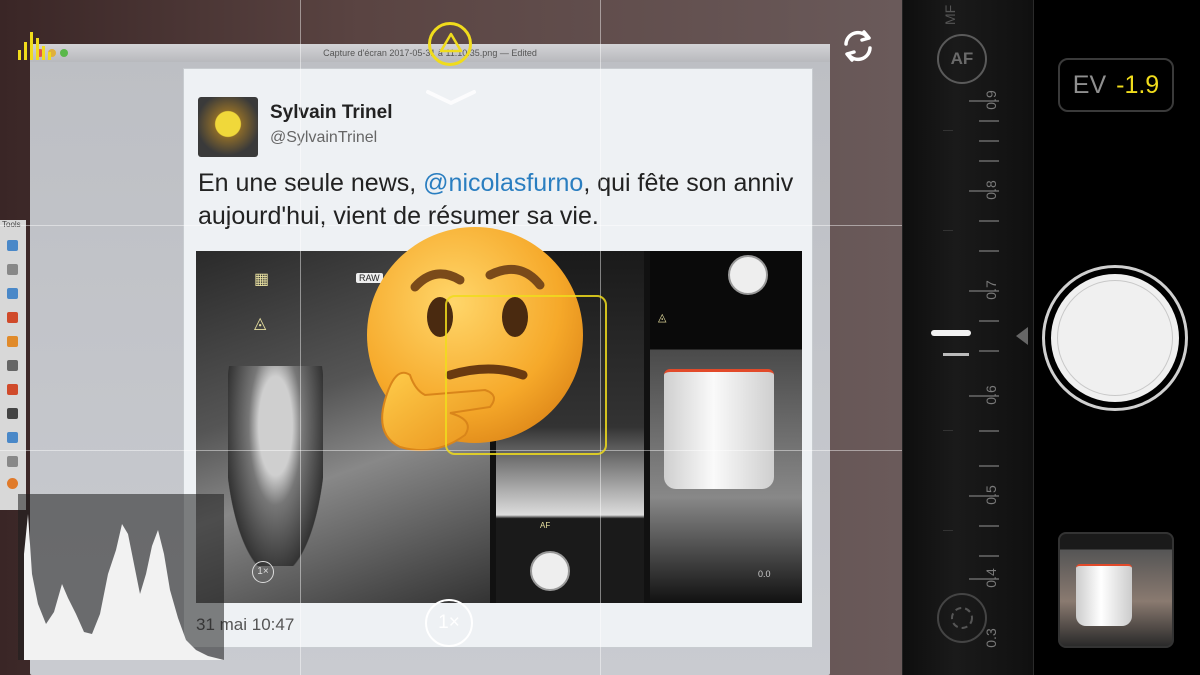 This screenshot has height=675, width=1200. Describe the element at coordinates (12, 389) in the screenshot. I see `fill-tool-icon` at that location.